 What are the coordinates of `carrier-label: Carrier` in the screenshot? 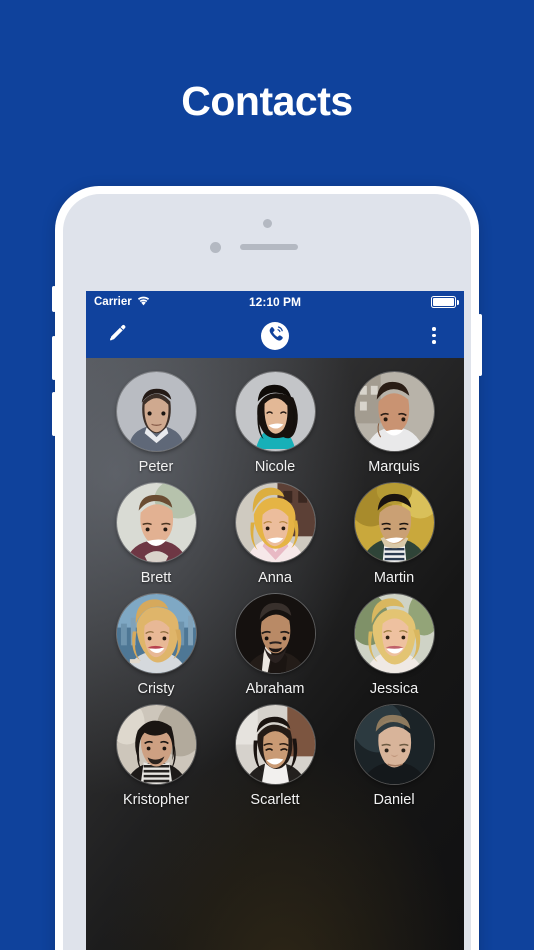 It's located at (113, 302).